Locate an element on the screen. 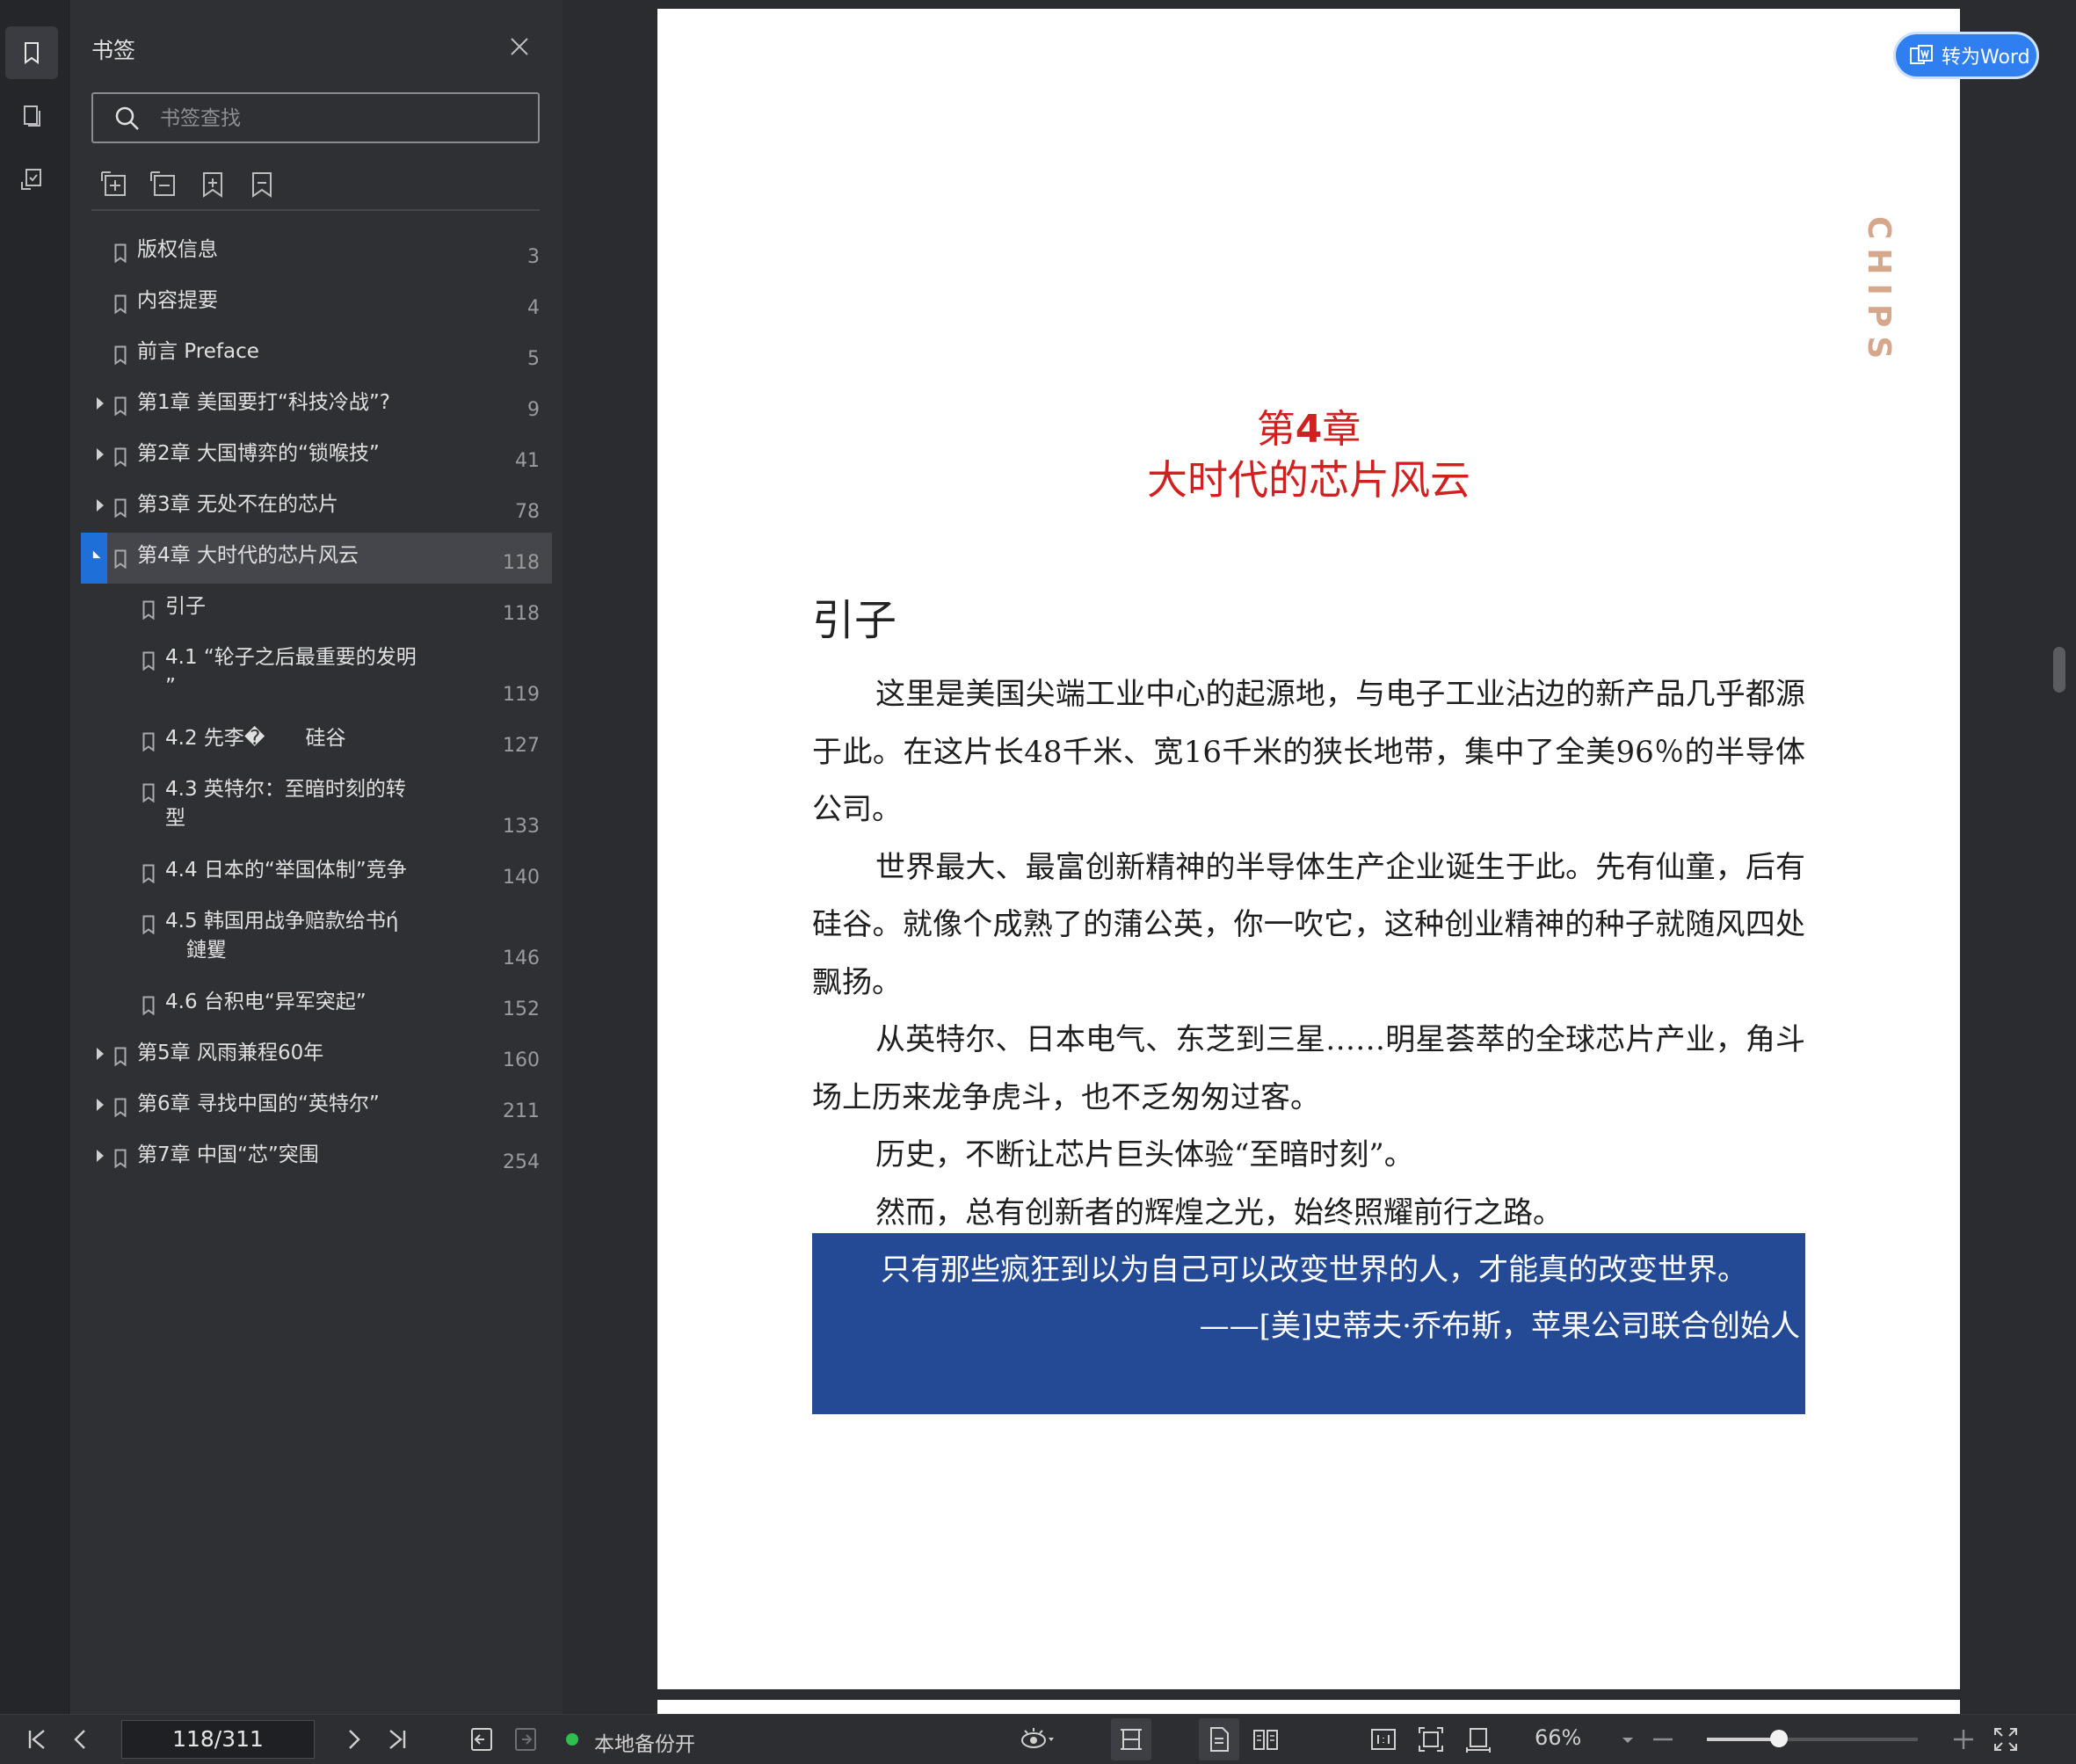 The width and height of the screenshot is (2076, 1764). quote-text: 只有那些疯狂到以为自己可以改变世界的人，才能真的改变世界。 is located at coordinates (1314, 1270).